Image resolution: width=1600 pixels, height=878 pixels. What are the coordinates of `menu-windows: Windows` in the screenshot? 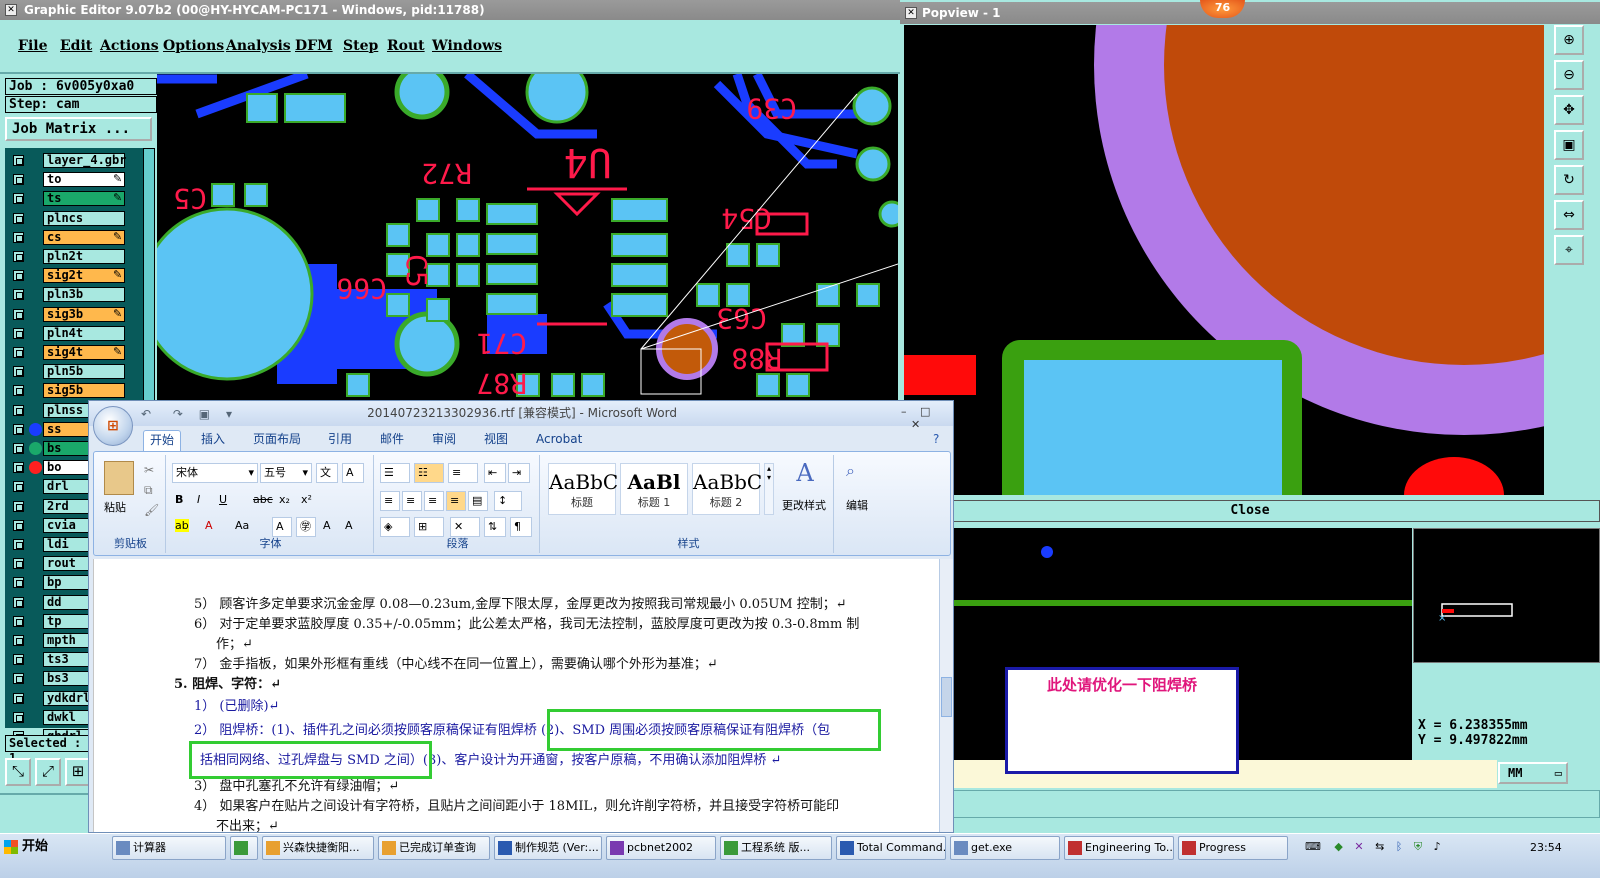 It's located at (467, 46).